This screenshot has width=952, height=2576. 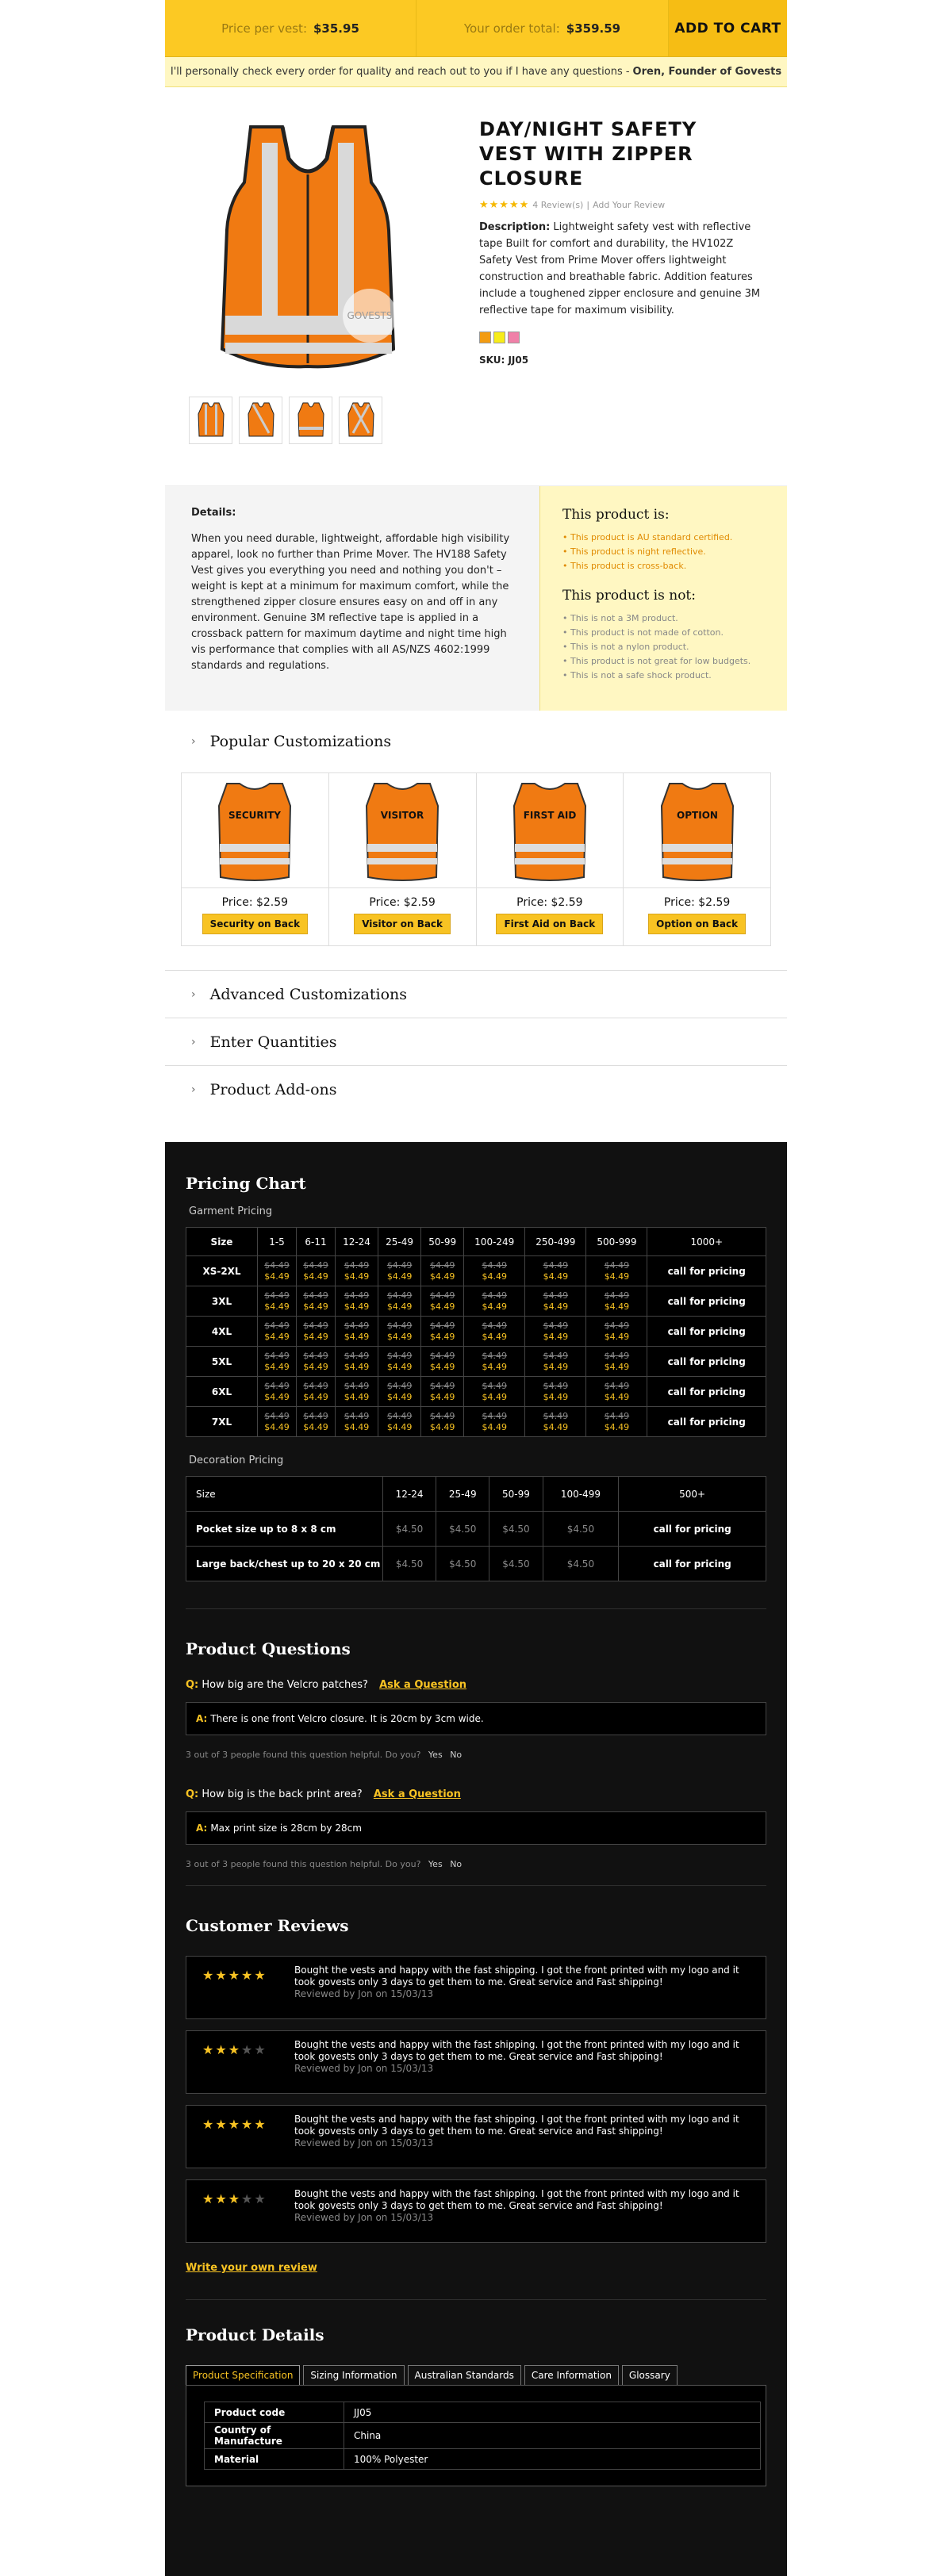 What do you see at coordinates (620, 360) in the screenshot?
I see `sku: SKU: JJ05` at bounding box center [620, 360].